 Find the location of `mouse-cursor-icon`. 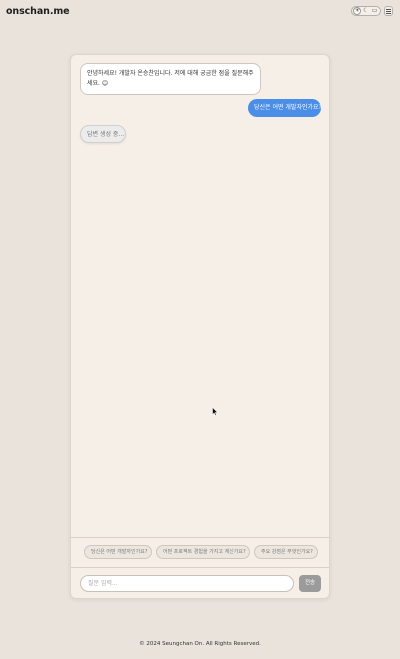

mouse-cursor-icon is located at coordinates (215, 411).